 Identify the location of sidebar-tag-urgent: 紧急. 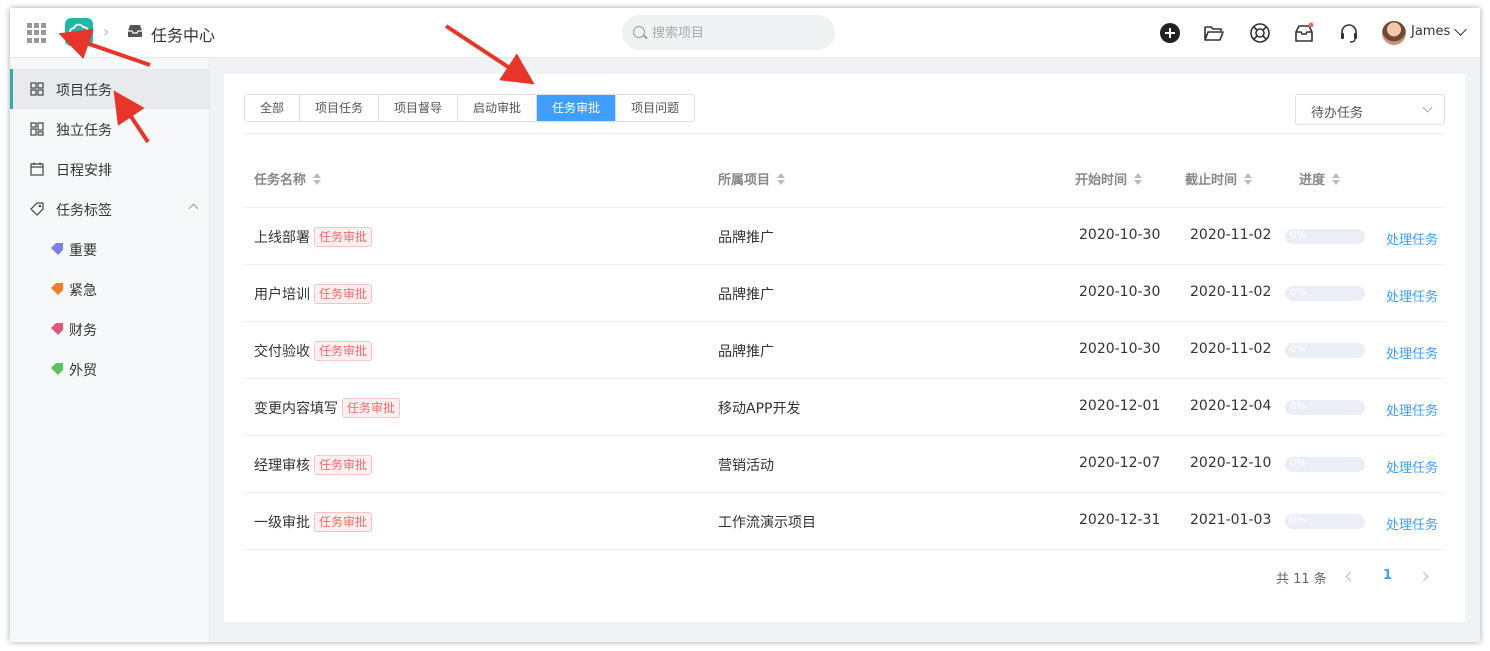
(109, 289).